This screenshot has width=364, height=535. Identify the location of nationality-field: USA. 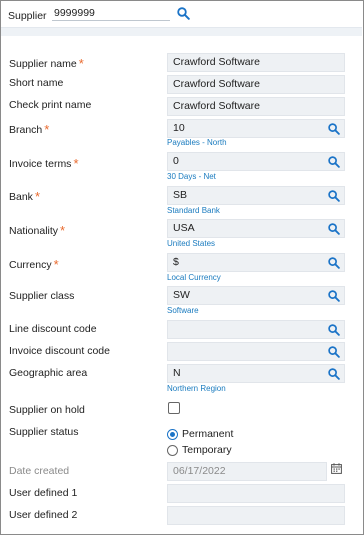
(256, 228).